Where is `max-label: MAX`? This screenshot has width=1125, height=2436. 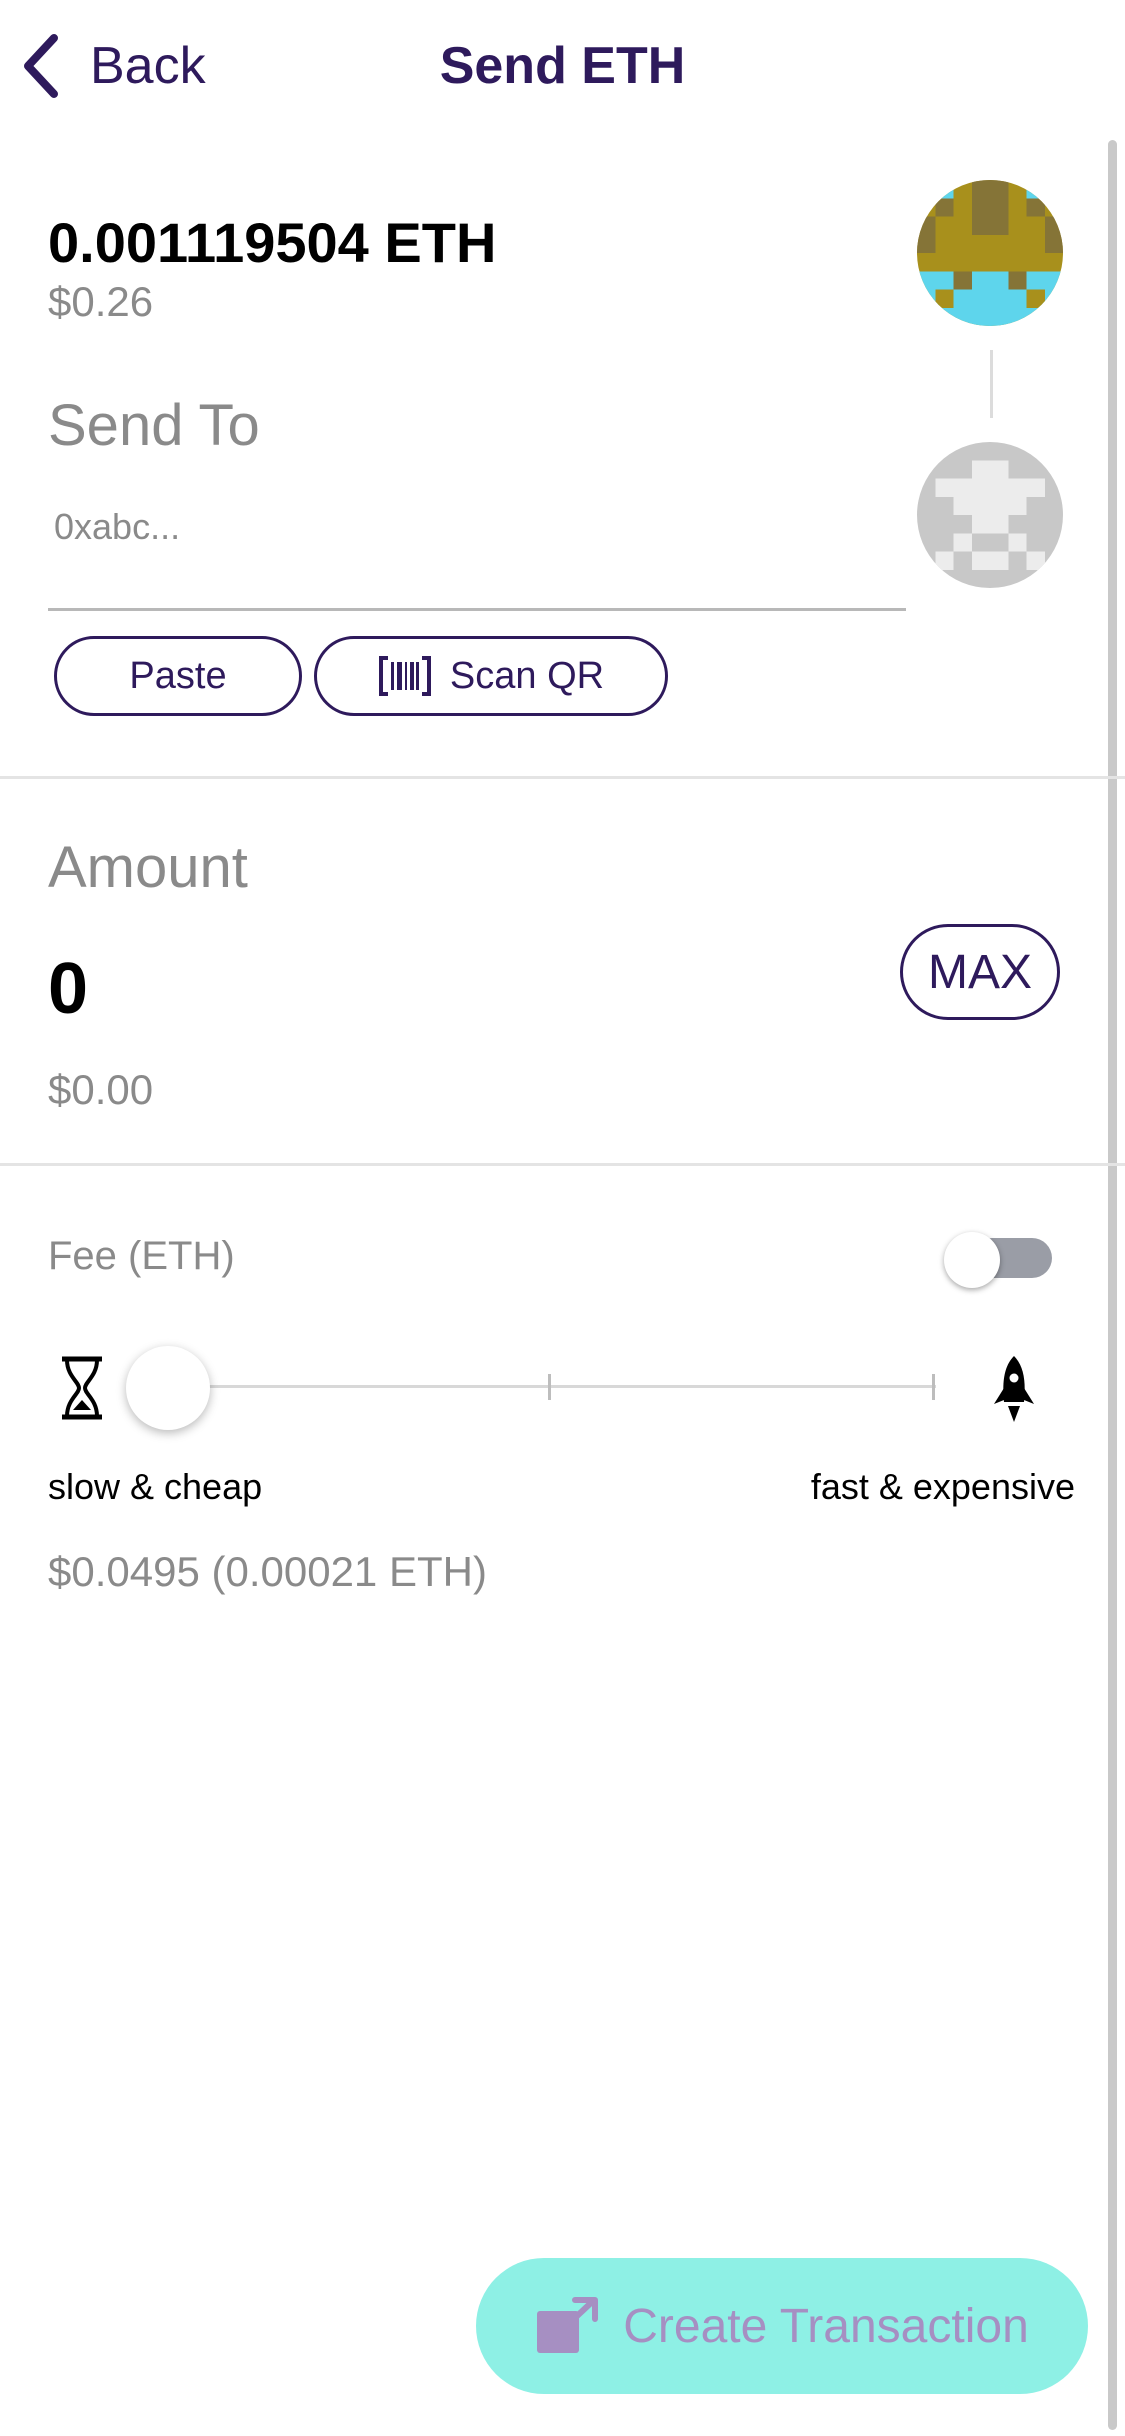
max-label: MAX is located at coordinates (979, 972).